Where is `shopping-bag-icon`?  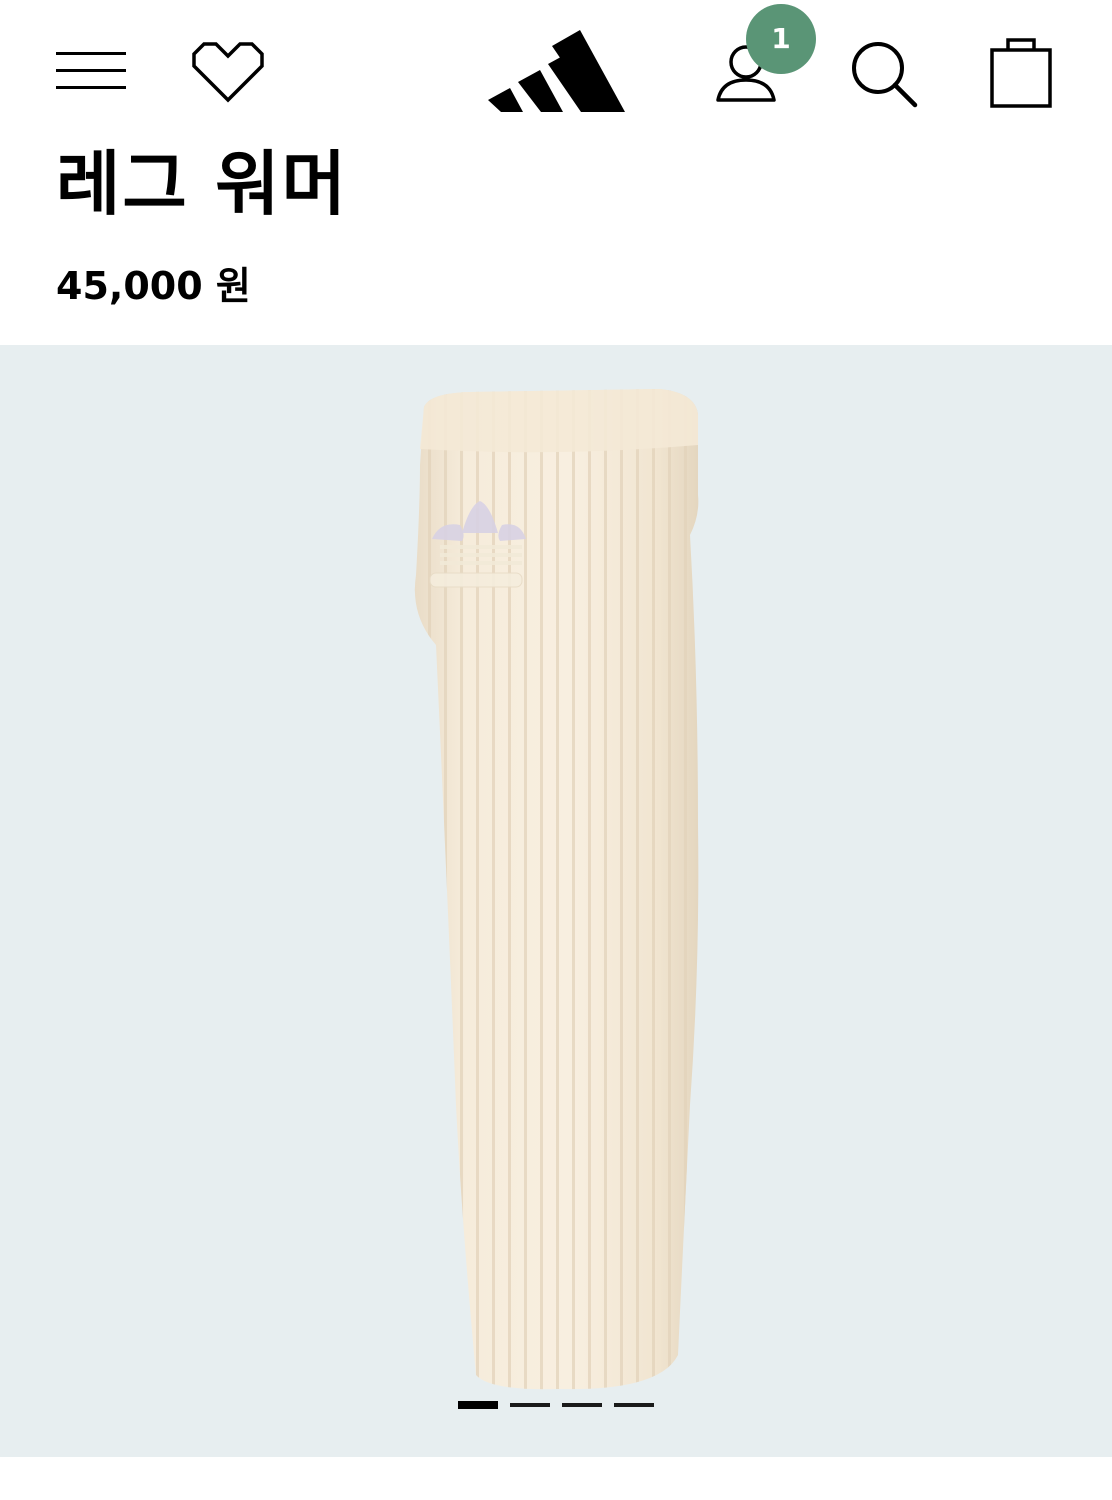 shopping-bag-icon is located at coordinates (1021, 72).